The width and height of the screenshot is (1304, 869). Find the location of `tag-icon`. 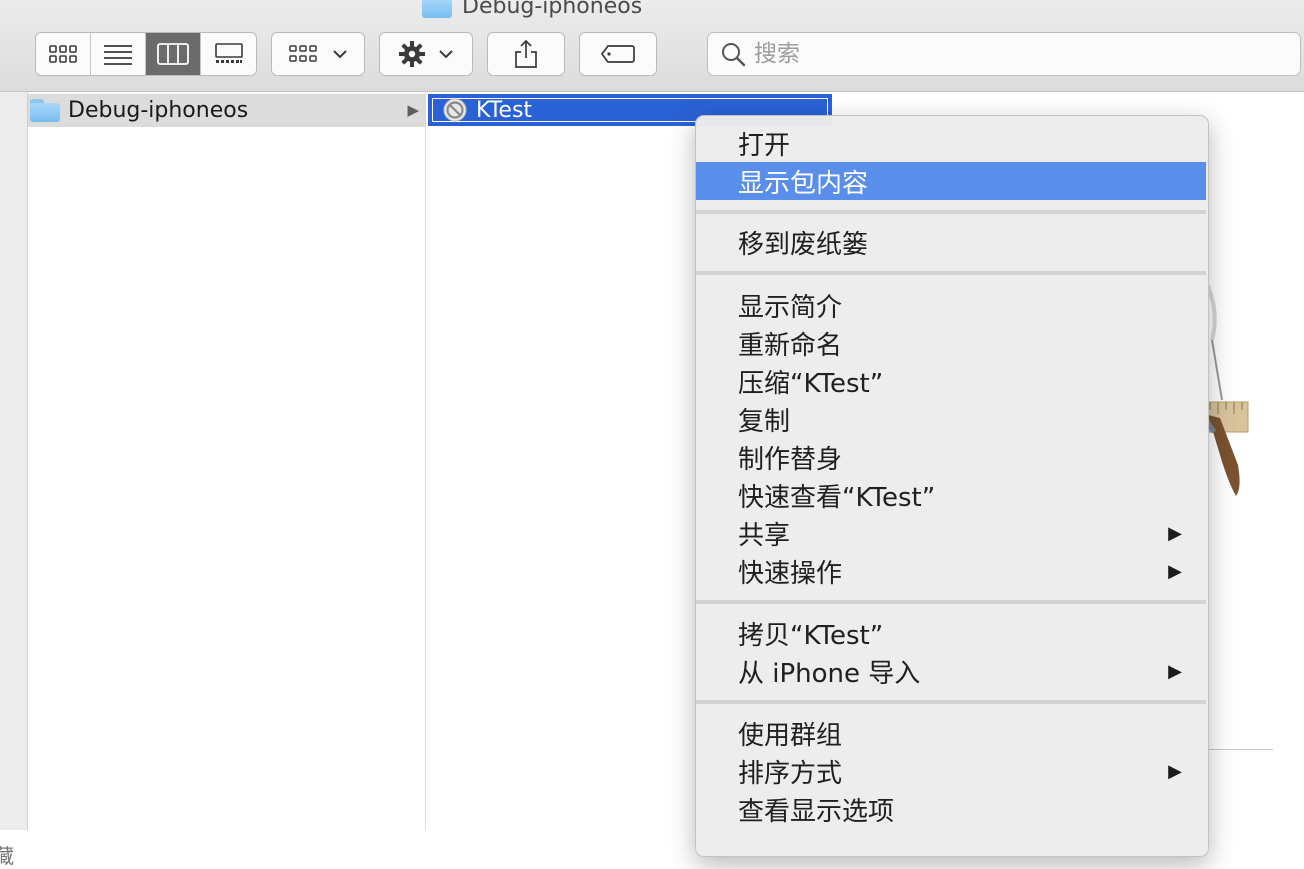

tag-icon is located at coordinates (617, 54).